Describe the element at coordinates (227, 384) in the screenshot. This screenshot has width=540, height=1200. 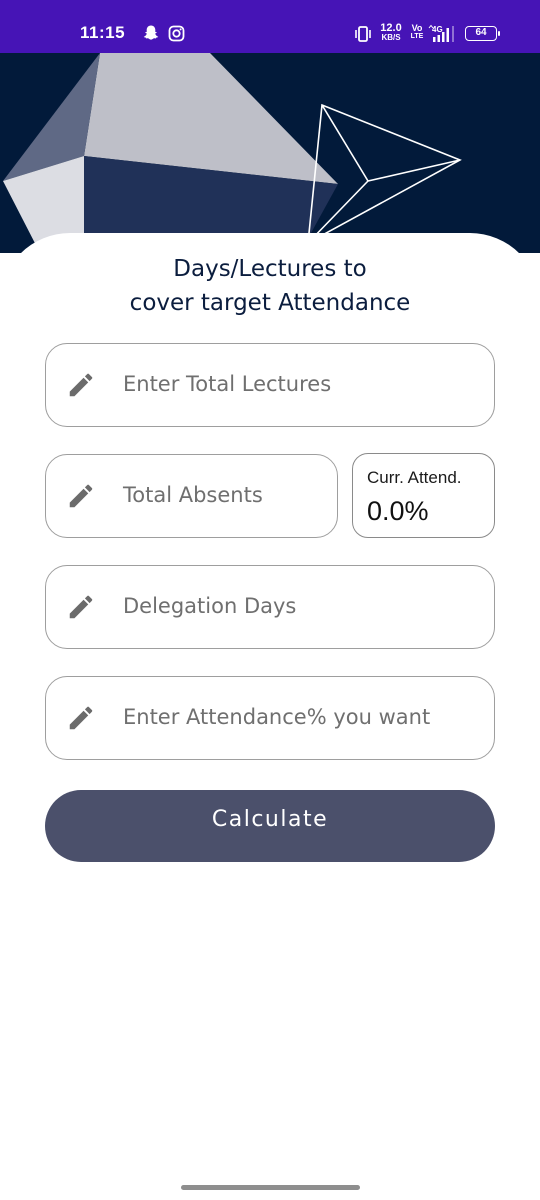
I see `total-lectures-input: Enter Total Lectures` at that location.